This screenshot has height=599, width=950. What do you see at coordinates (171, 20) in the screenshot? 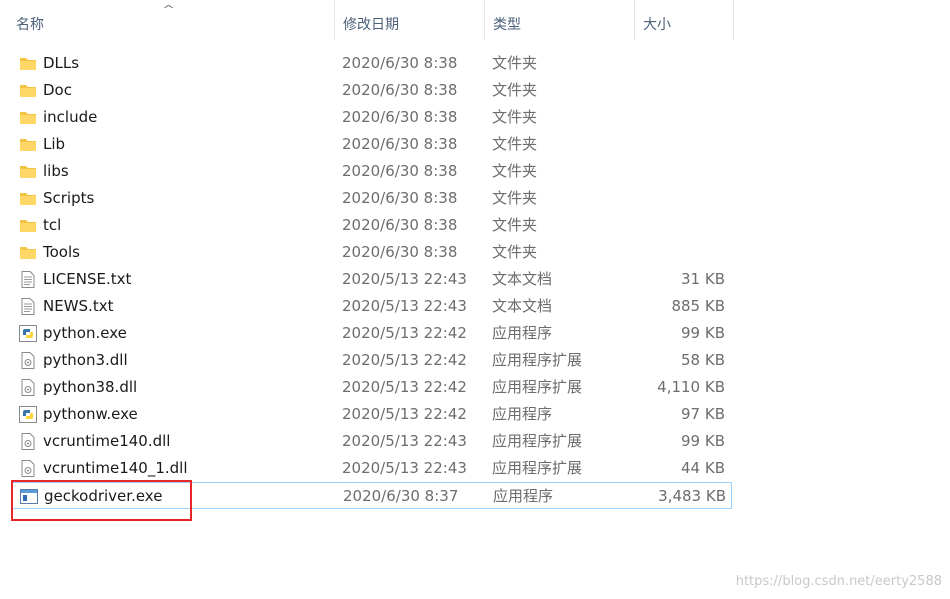
I see `column-header-name: 名称` at bounding box center [171, 20].